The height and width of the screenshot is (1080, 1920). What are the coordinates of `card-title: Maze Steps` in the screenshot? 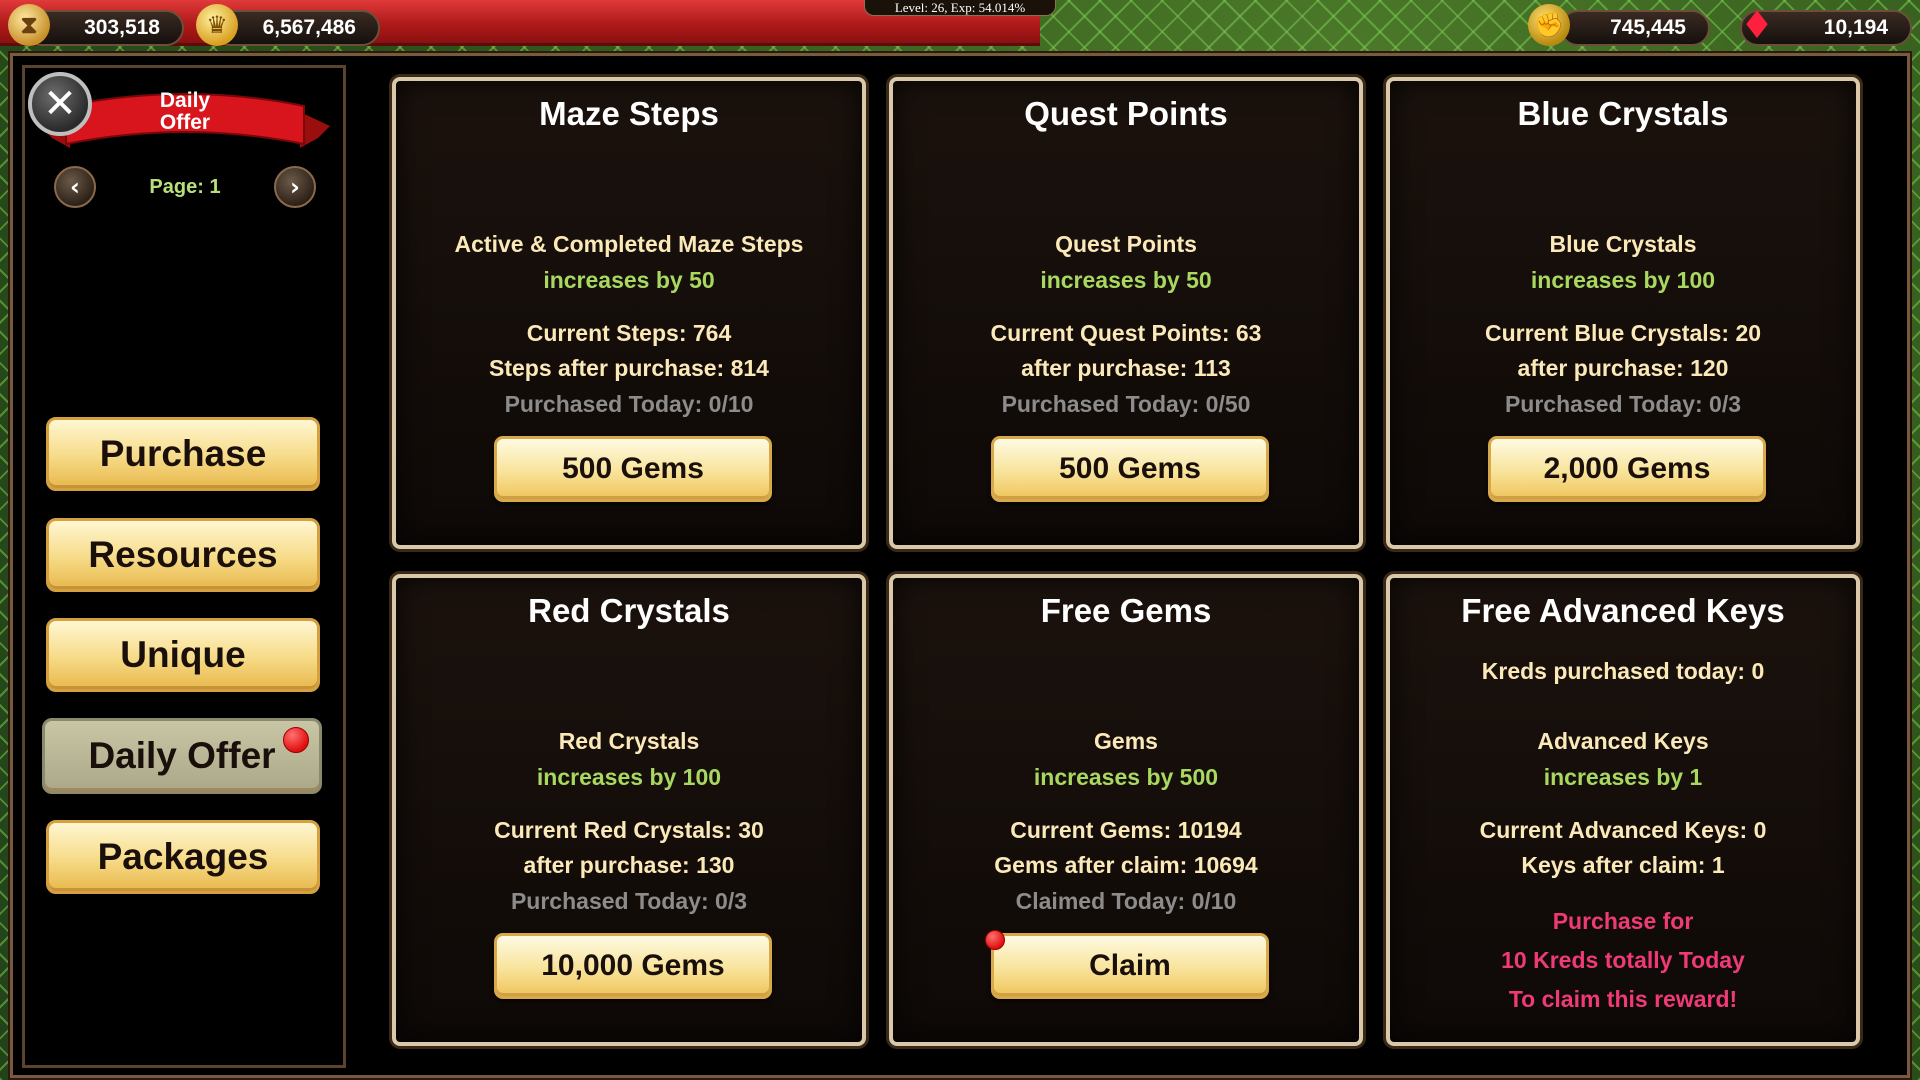 It's located at (629, 113).